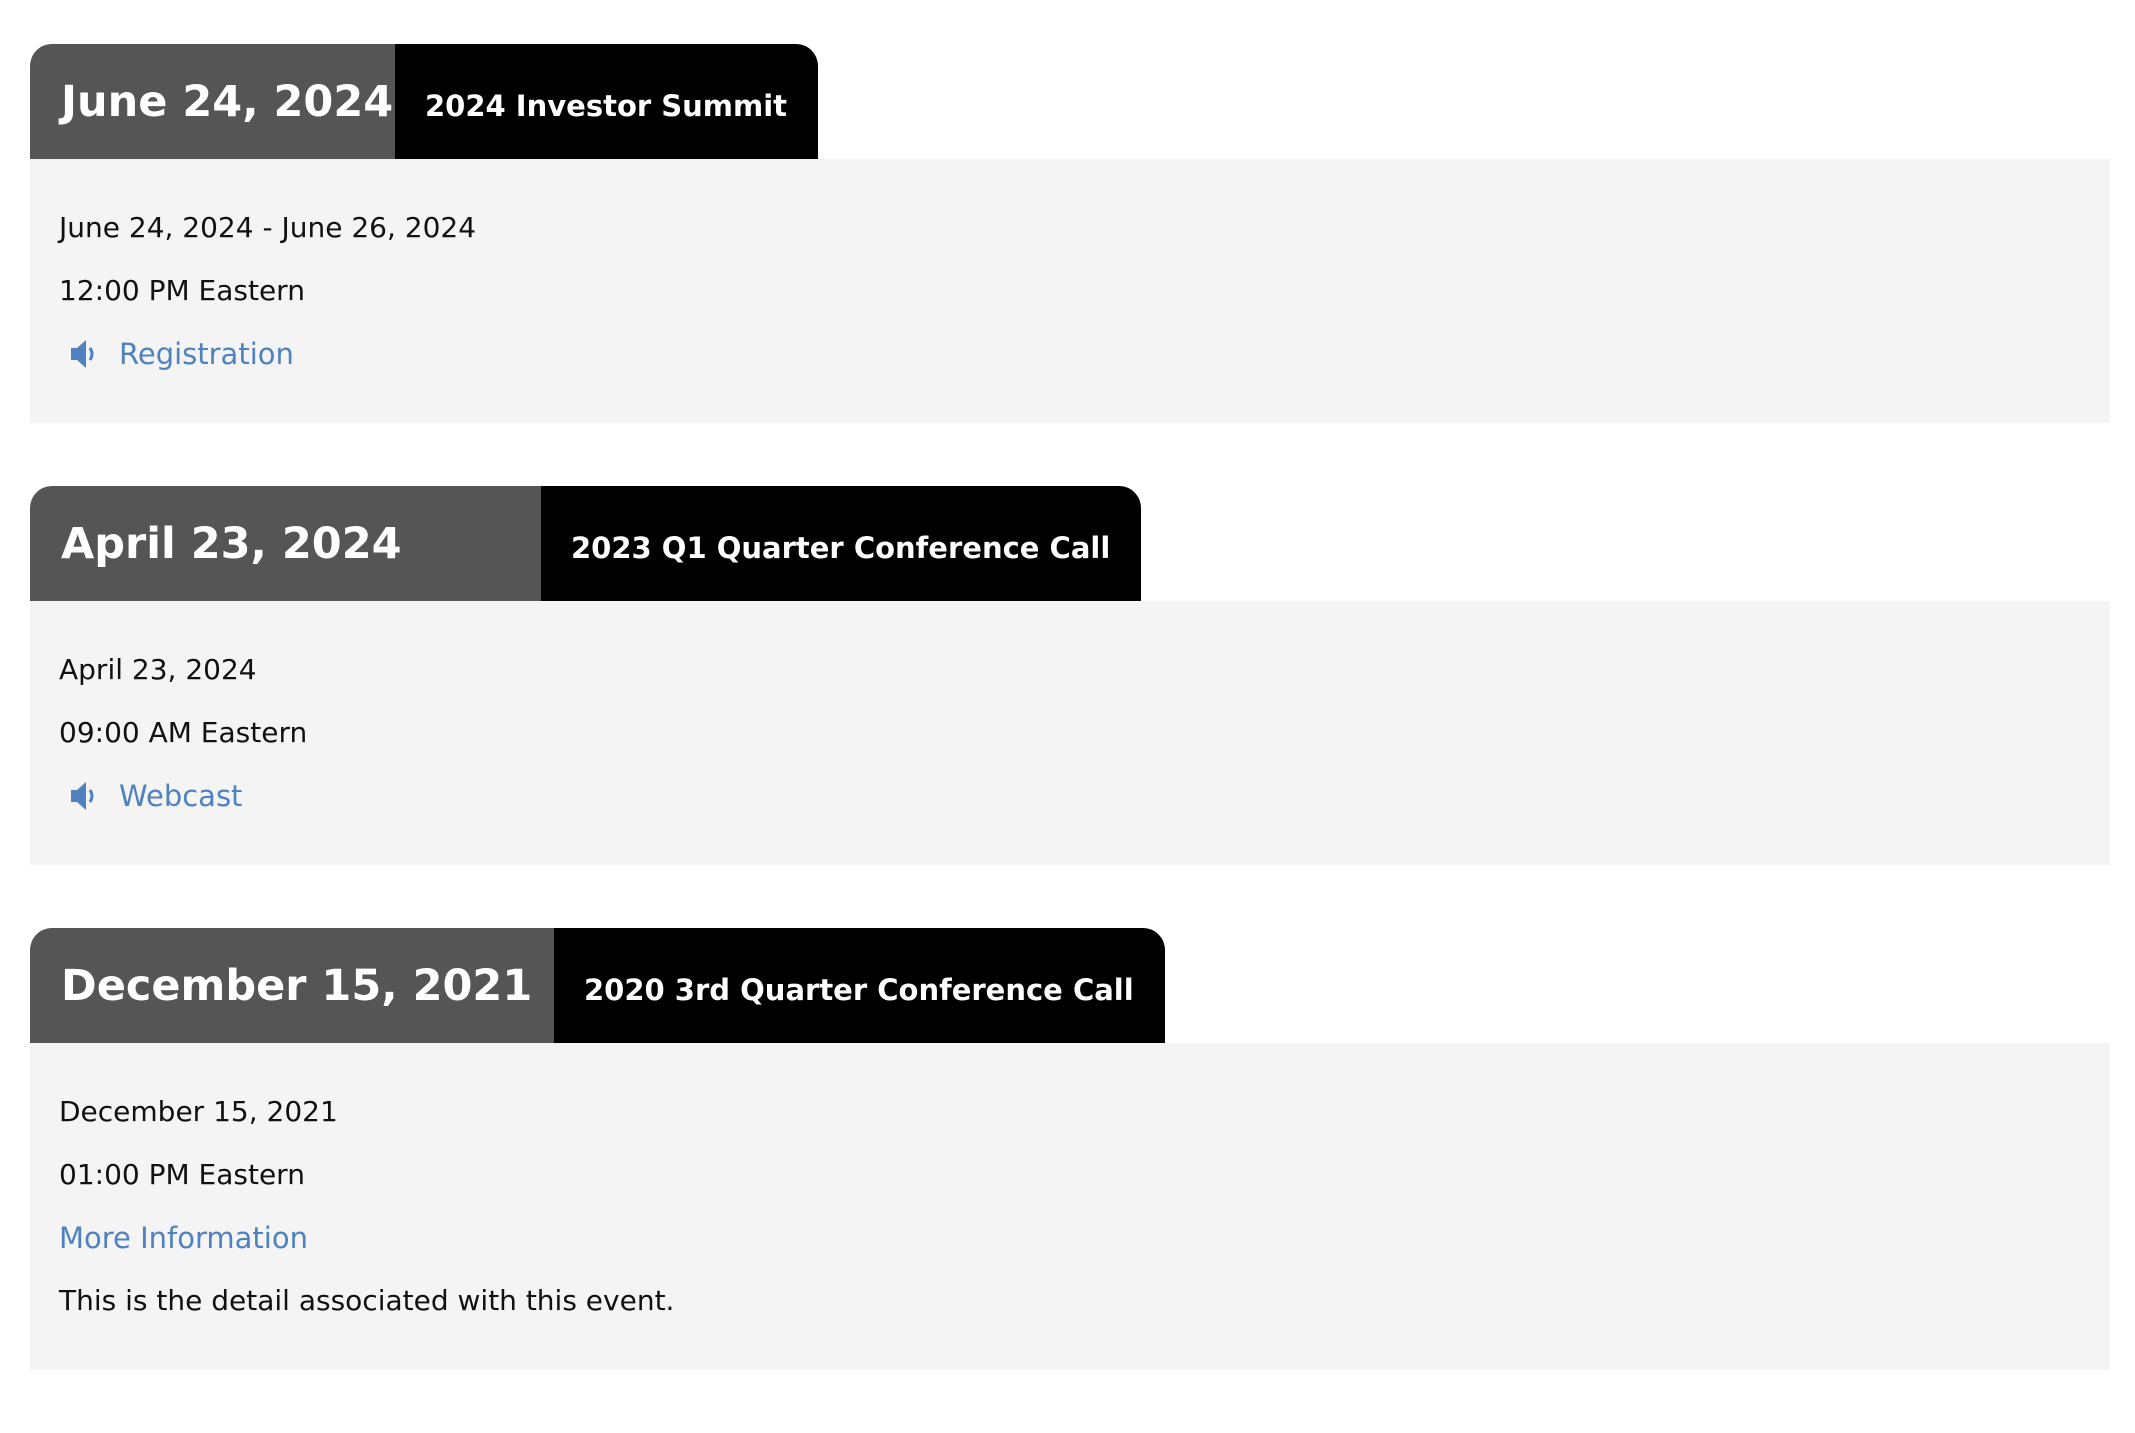  Describe the element at coordinates (182, 290) in the screenshot. I see `event-time: 12:00 PM Eastern` at that location.